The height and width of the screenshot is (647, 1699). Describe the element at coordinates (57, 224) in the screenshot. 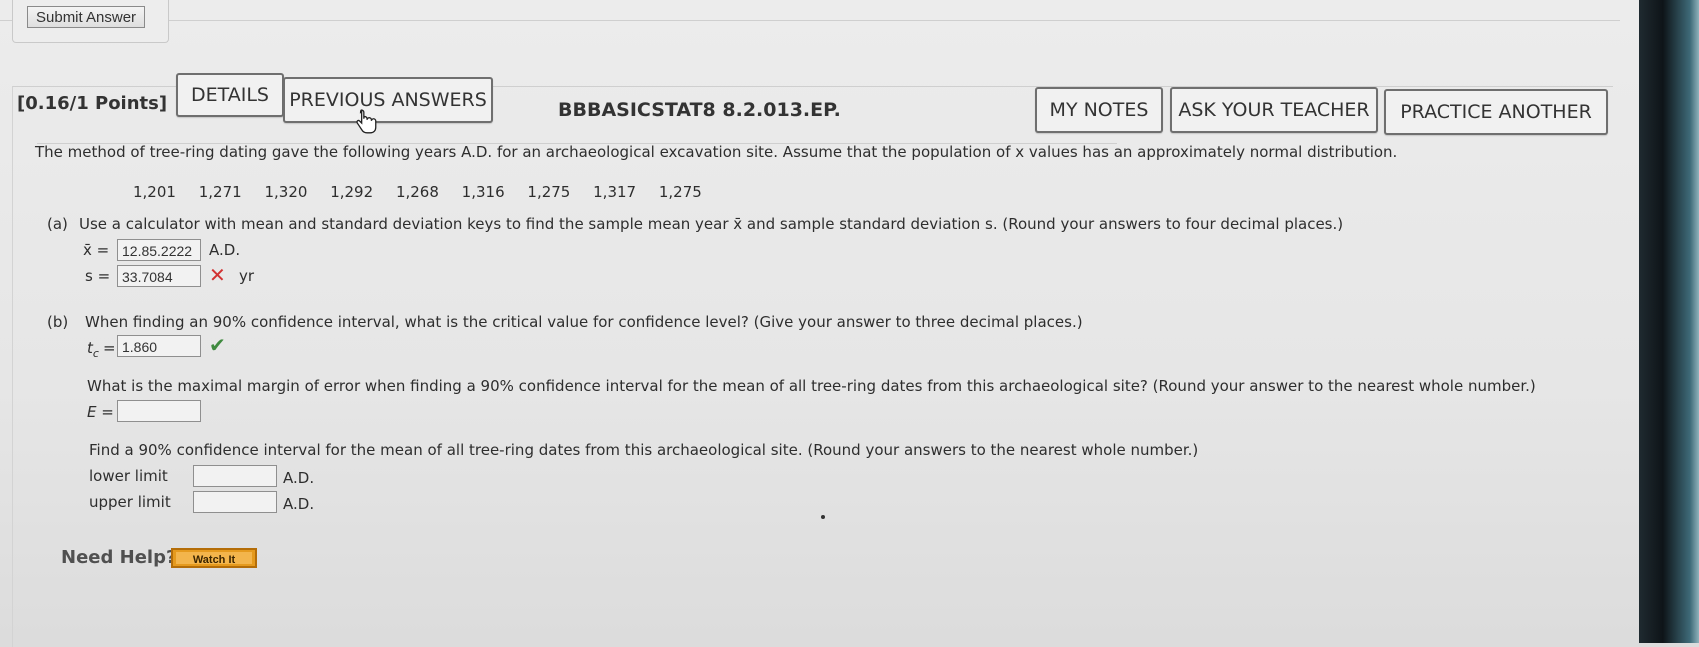

I see `part-a-label: (a)` at that location.